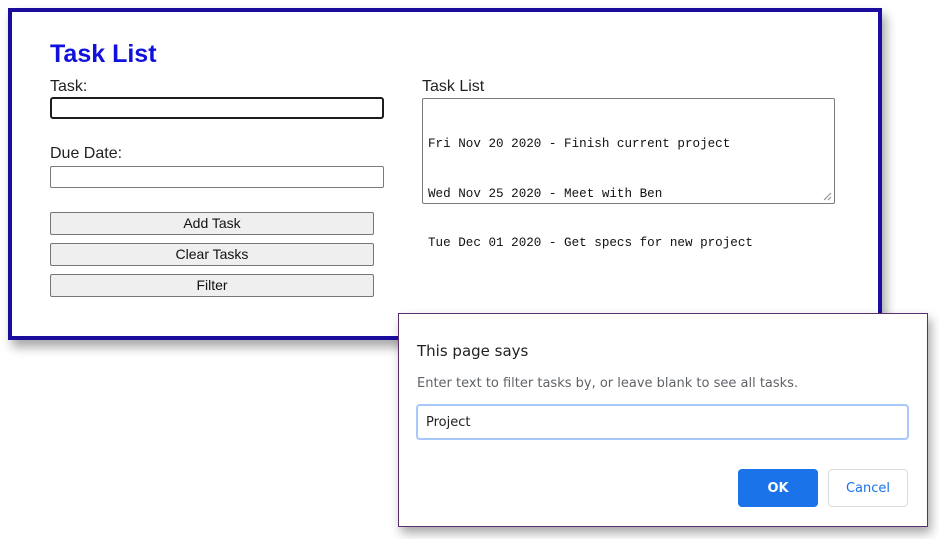  I want to click on task-list-item: Wed Nov 25 2020 - Meet with Ben, so click(545, 193).